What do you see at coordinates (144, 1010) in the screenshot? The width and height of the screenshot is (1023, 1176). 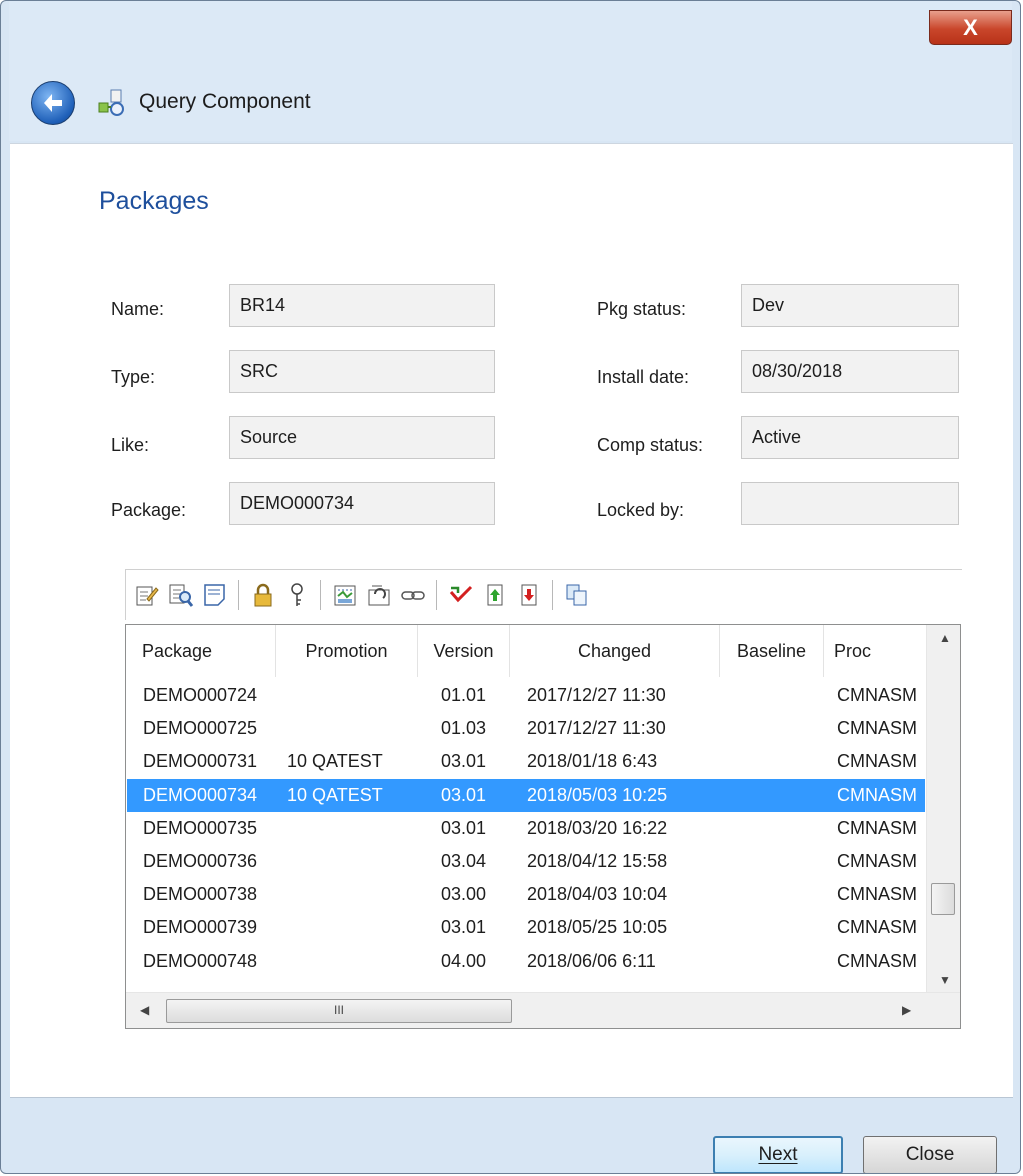 I see `scroll-left-icon: ◀` at bounding box center [144, 1010].